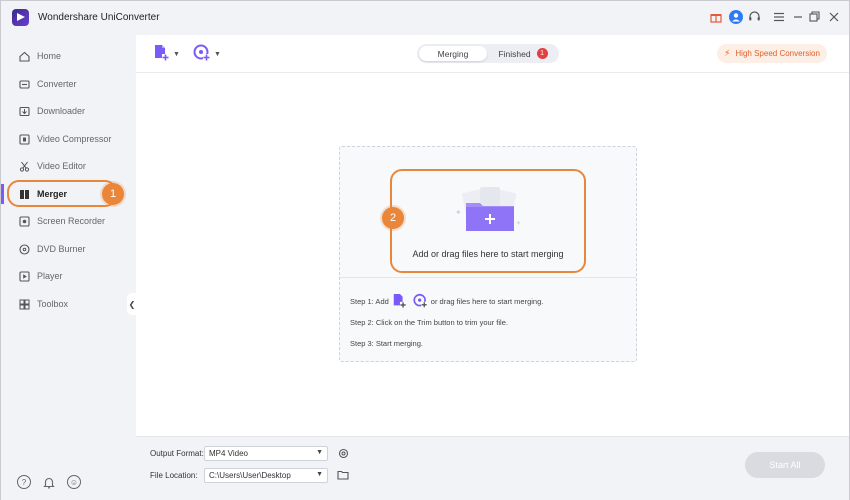 The image size is (850, 500). Describe the element at coordinates (814, 16) in the screenshot. I see `maximize-icon` at that location.